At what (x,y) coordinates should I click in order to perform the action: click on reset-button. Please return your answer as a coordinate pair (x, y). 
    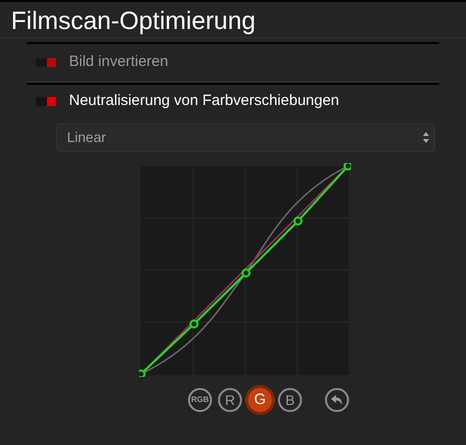
    Looking at the image, I should click on (337, 400).